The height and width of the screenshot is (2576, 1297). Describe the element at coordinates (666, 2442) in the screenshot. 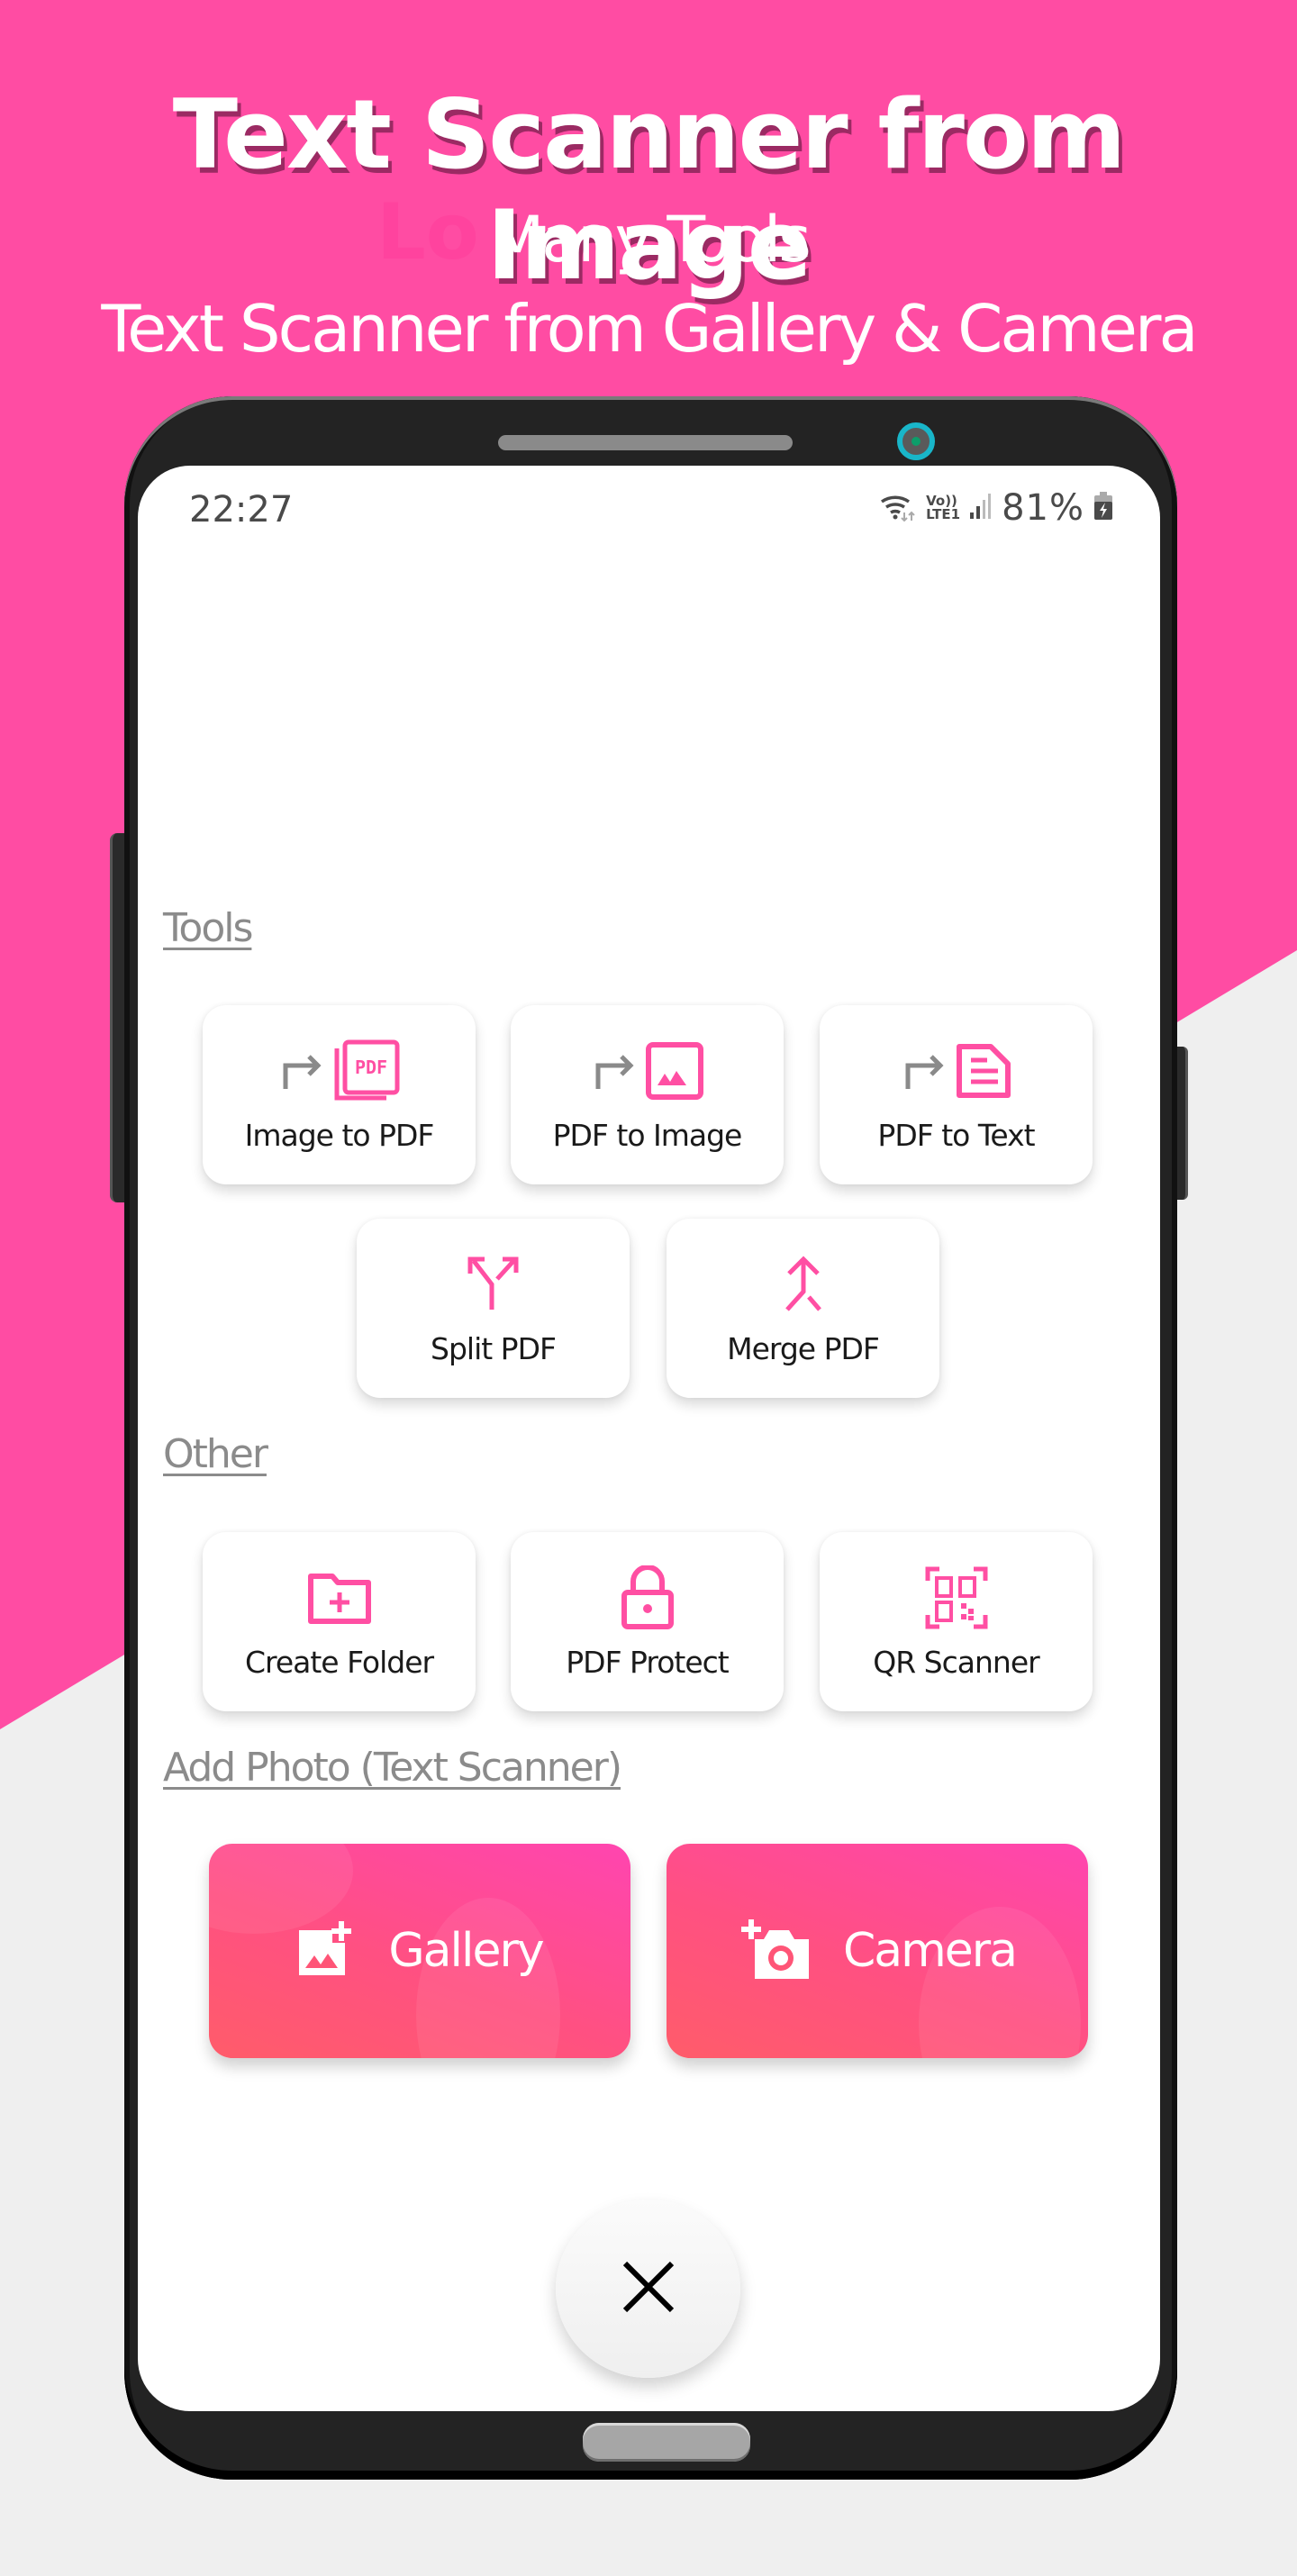

I see `home-button` at that location.